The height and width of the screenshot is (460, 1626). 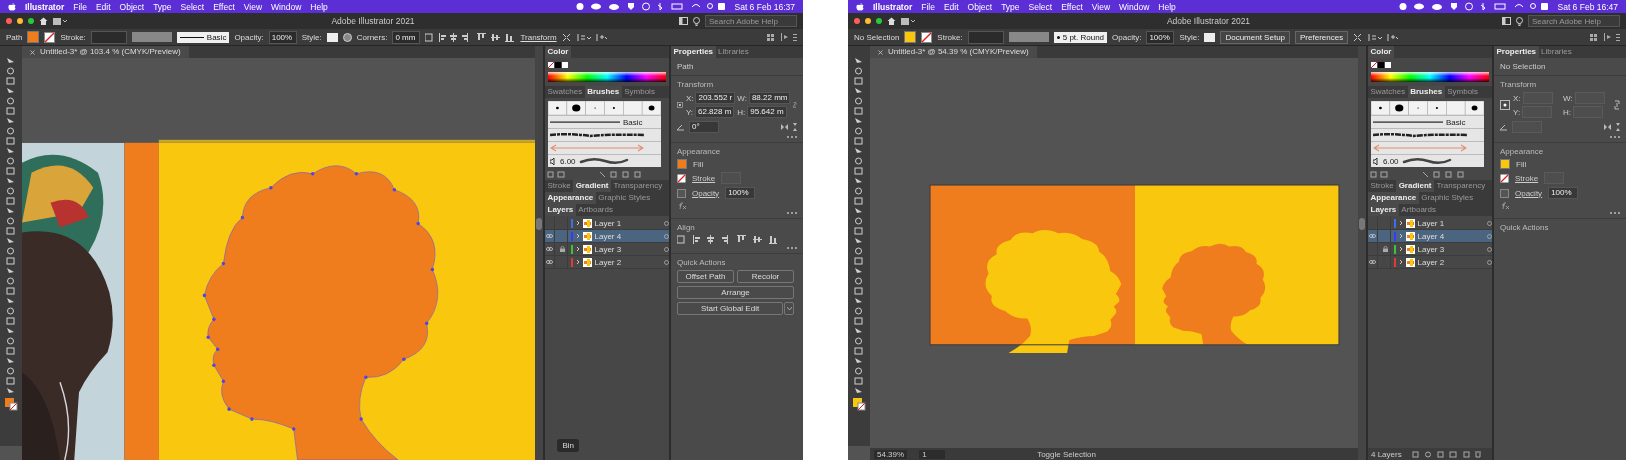 I want to click on basic-brush-stroke, so click(x=585, y=122).